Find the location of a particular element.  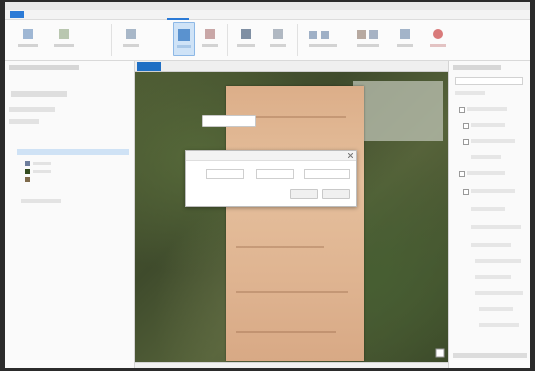

ribbon-tab-file is located at coordinates (17, 14).